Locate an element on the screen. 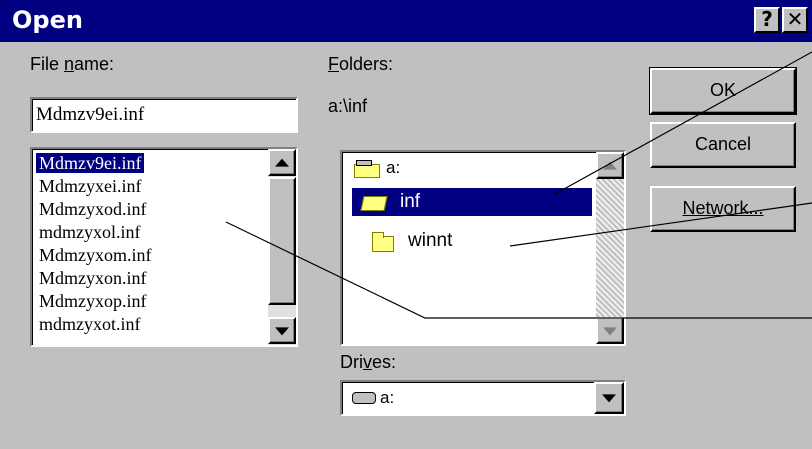 This screenshot has width=812, height=449. file-list-item: Mdmzyxon.inf is located at coordinates (93, 278).